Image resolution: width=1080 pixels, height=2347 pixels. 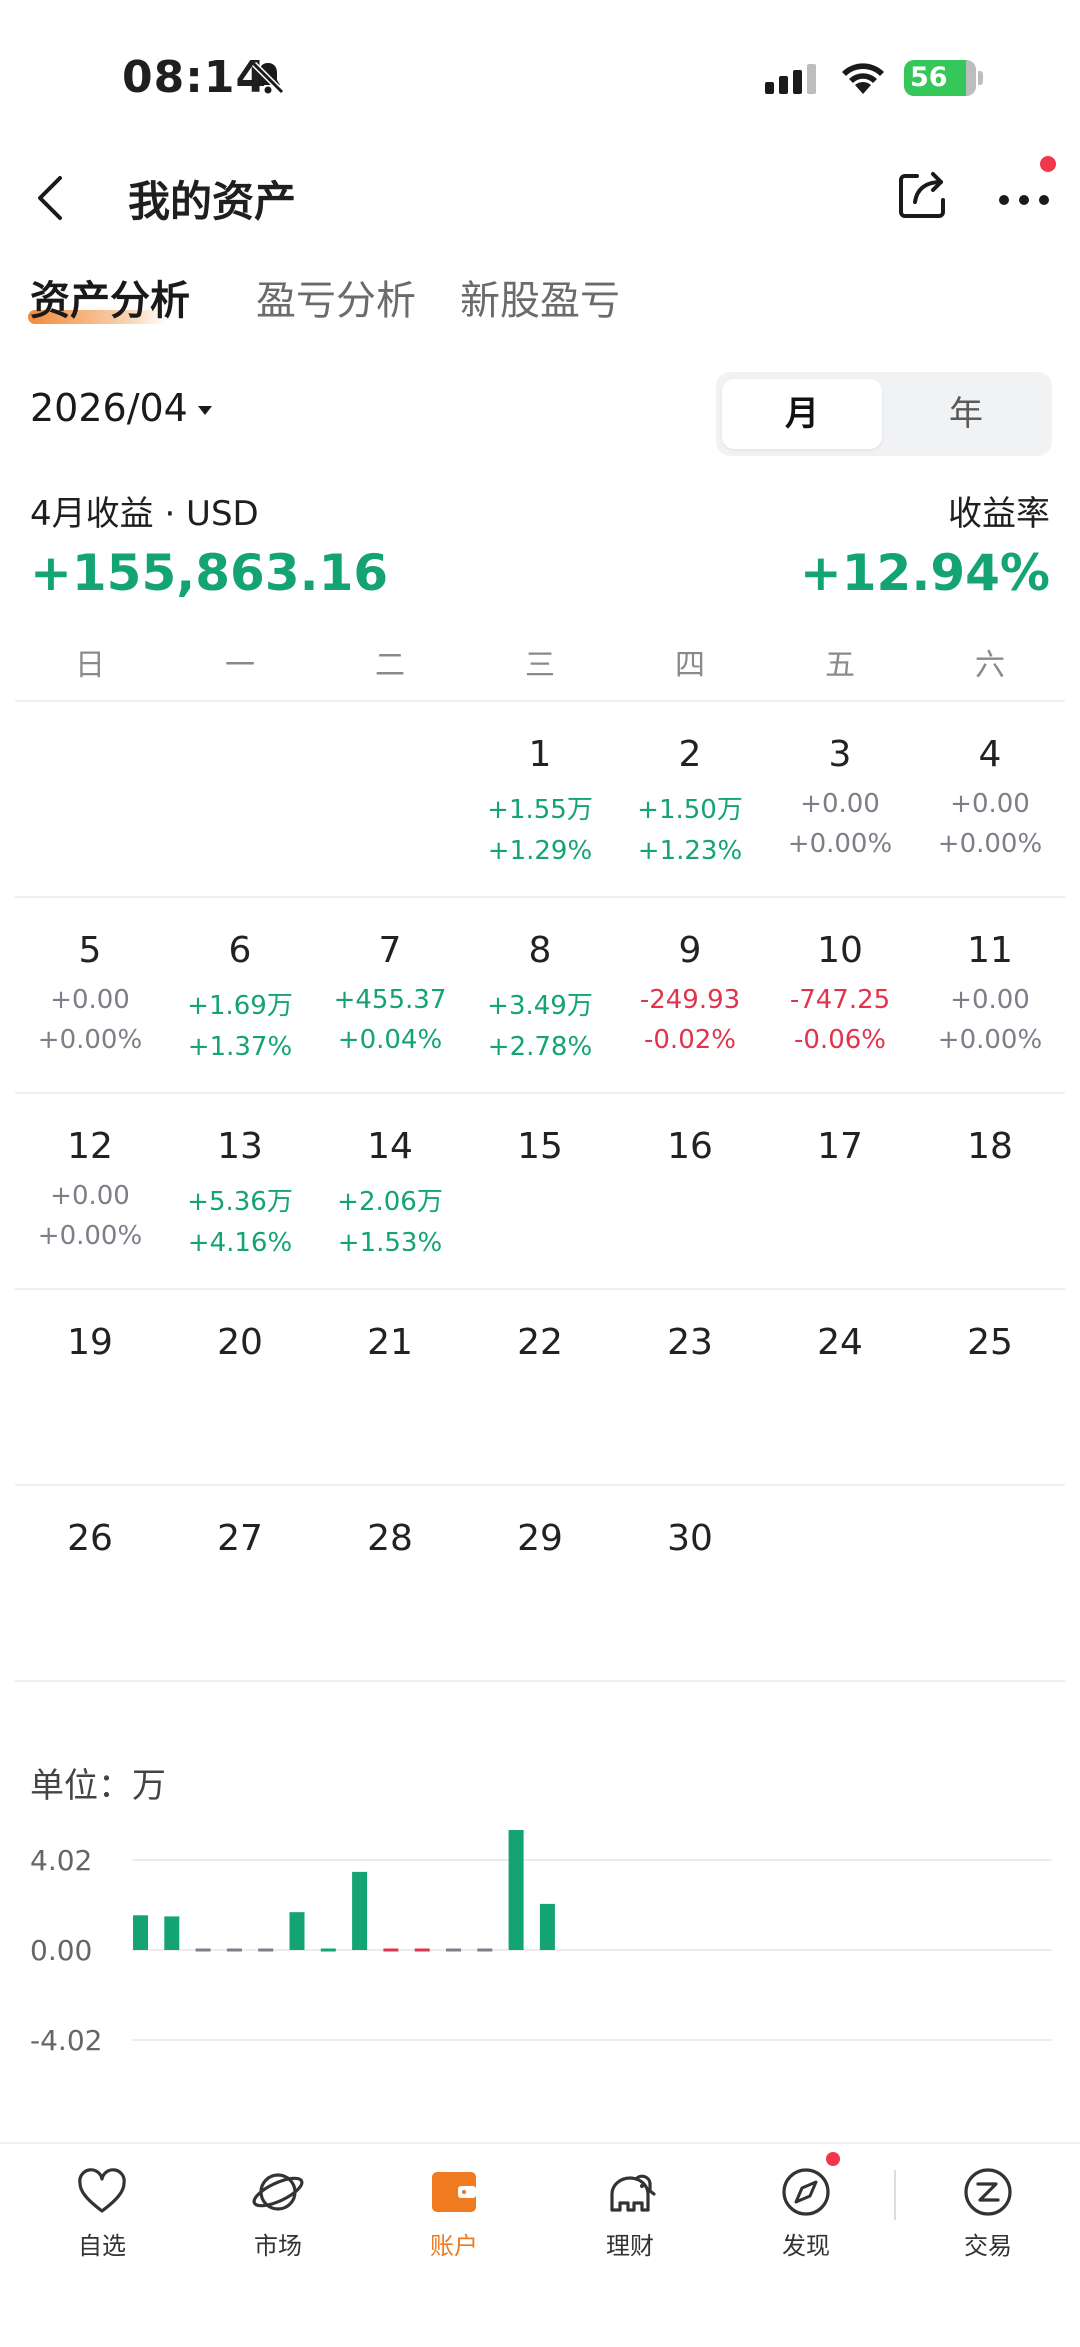 What do you see at coordinates (240, 1047) in the screenshot?
I see `day-pnl-percent: +1.37%` at bounding box center [240, 1047].